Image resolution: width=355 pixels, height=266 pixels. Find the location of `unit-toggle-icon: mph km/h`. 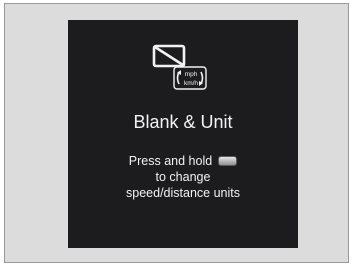

unit-toggle-icon: mph km/h is located at coordinates (190, 78).